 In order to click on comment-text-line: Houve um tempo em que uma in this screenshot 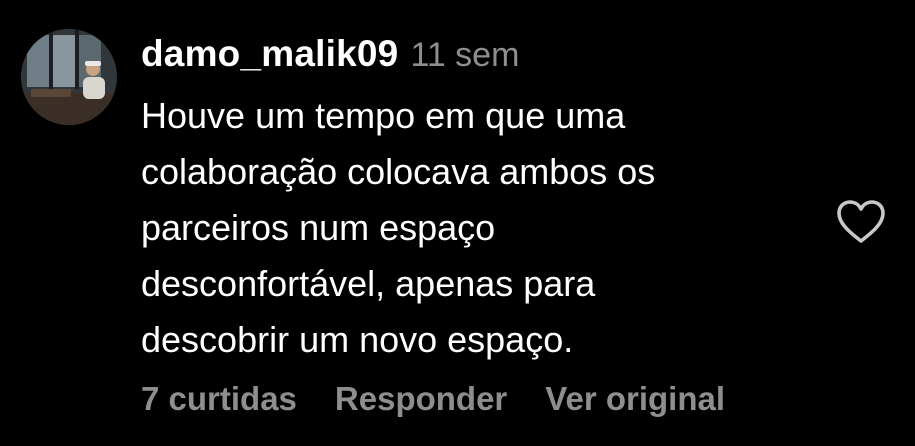, I will do `click(383, 115)`.